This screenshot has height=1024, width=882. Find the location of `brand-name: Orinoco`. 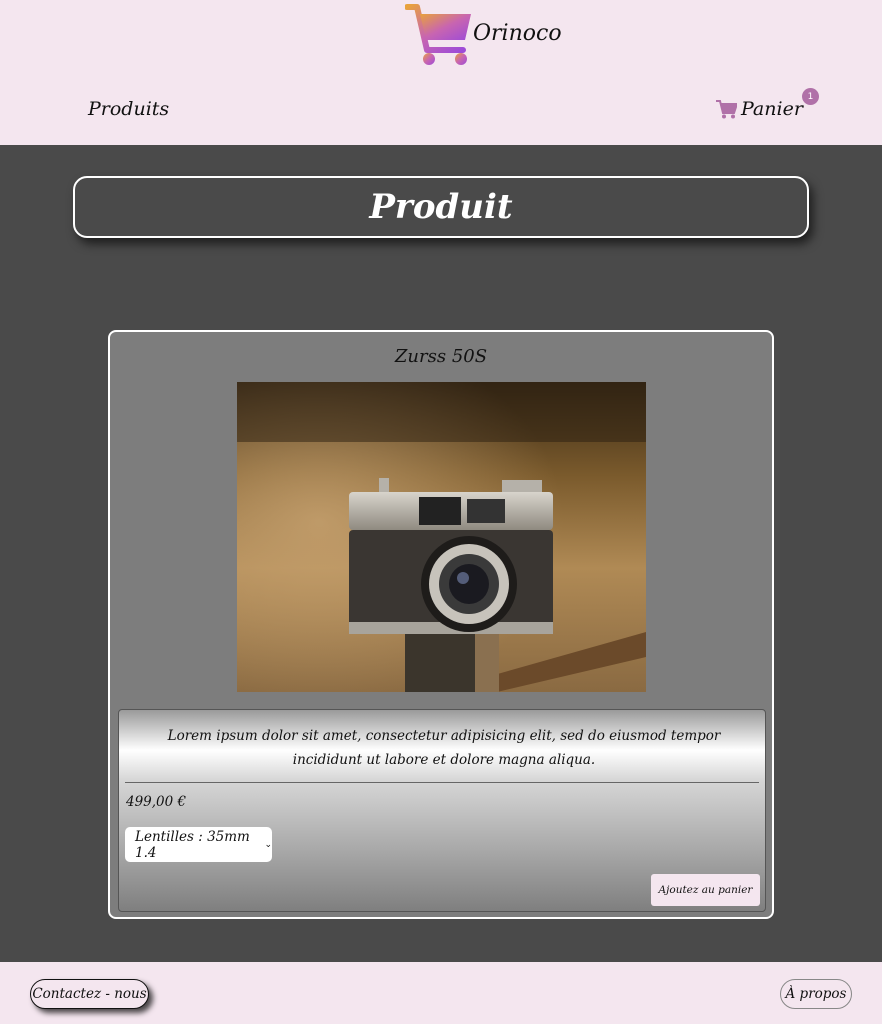

brand-name: Orinoco is located at coordinates (517, 33).